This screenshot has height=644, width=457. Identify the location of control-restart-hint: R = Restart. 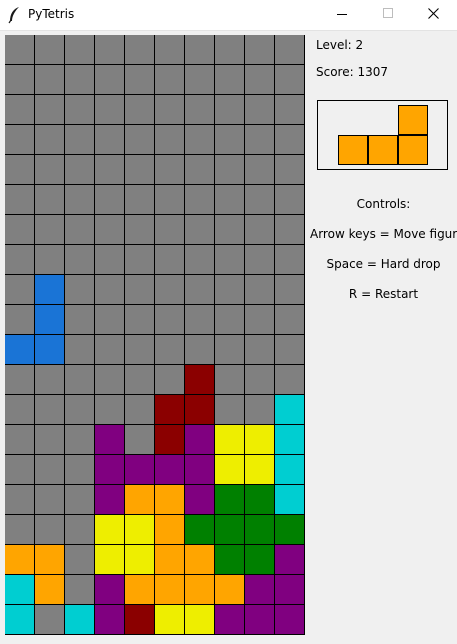
(383, 294).